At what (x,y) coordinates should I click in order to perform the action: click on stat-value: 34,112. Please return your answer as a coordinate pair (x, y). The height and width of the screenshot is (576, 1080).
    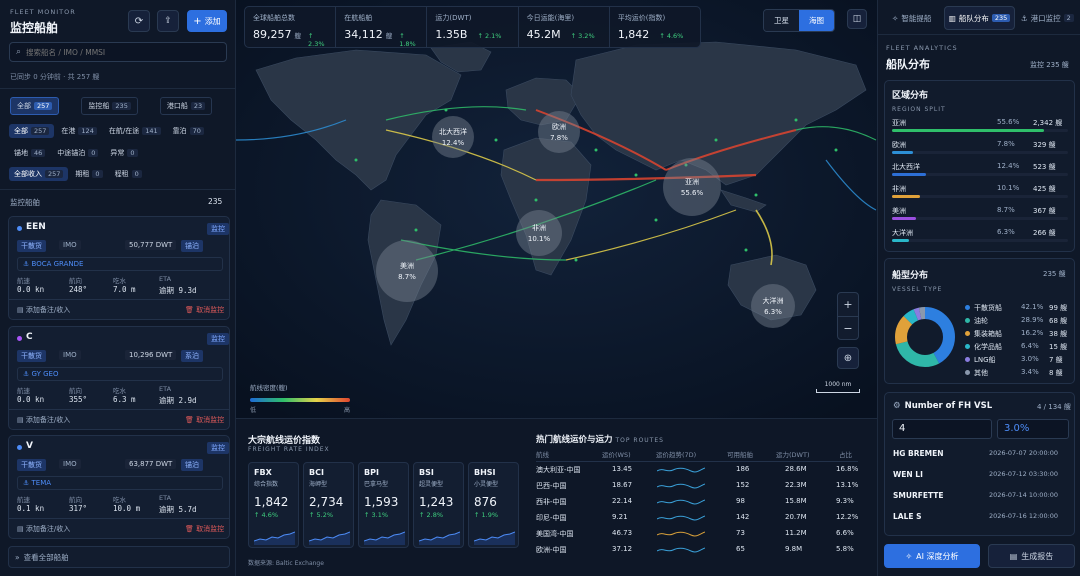
    Looking at the image, I should click on (363, 34).